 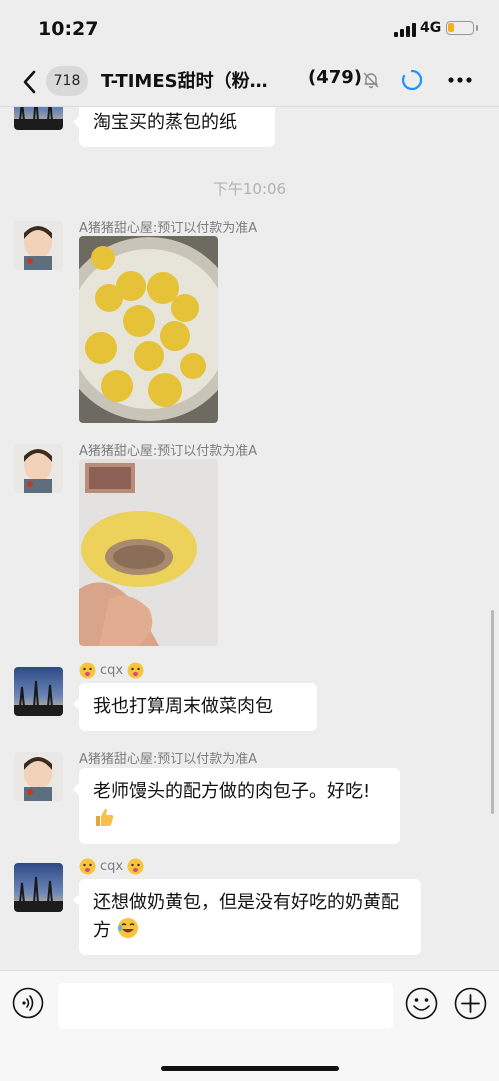 What do you see at coordinates (249, 29) in the screenshot?
I see `status-bar: 10:27 4G` at bounding box center [249, 29].